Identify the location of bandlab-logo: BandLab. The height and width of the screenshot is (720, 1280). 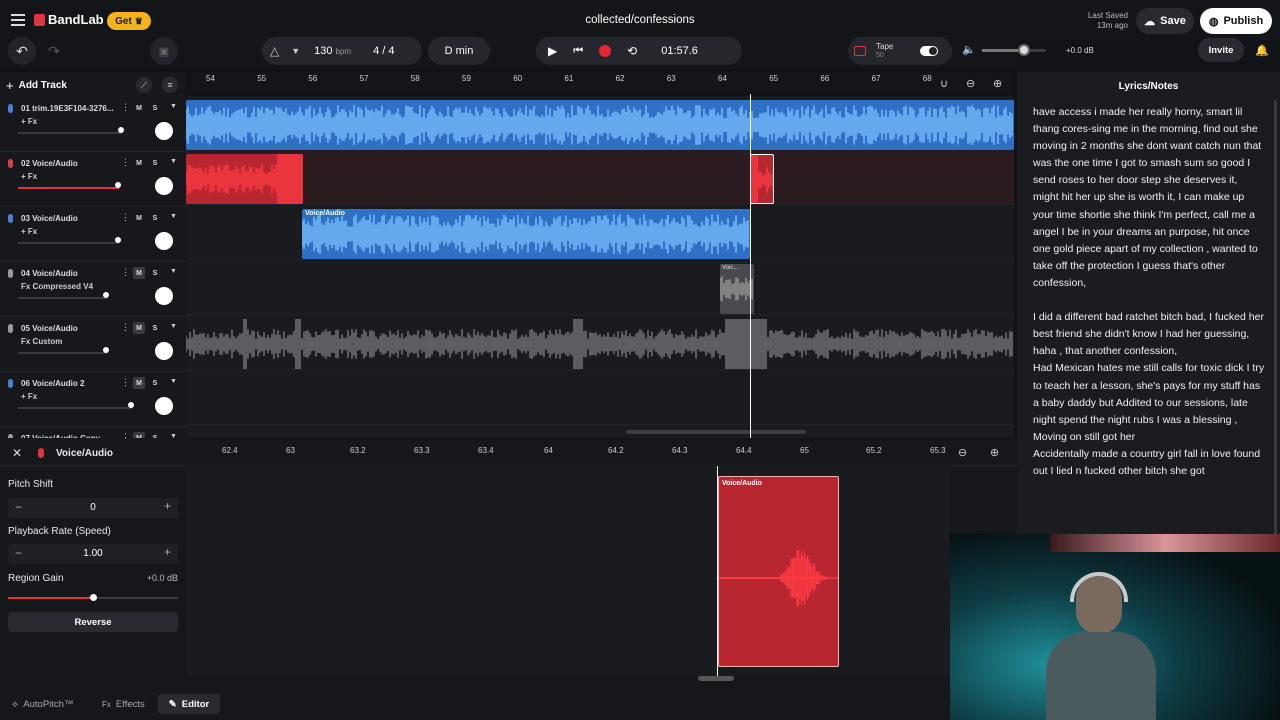
(69, 19).